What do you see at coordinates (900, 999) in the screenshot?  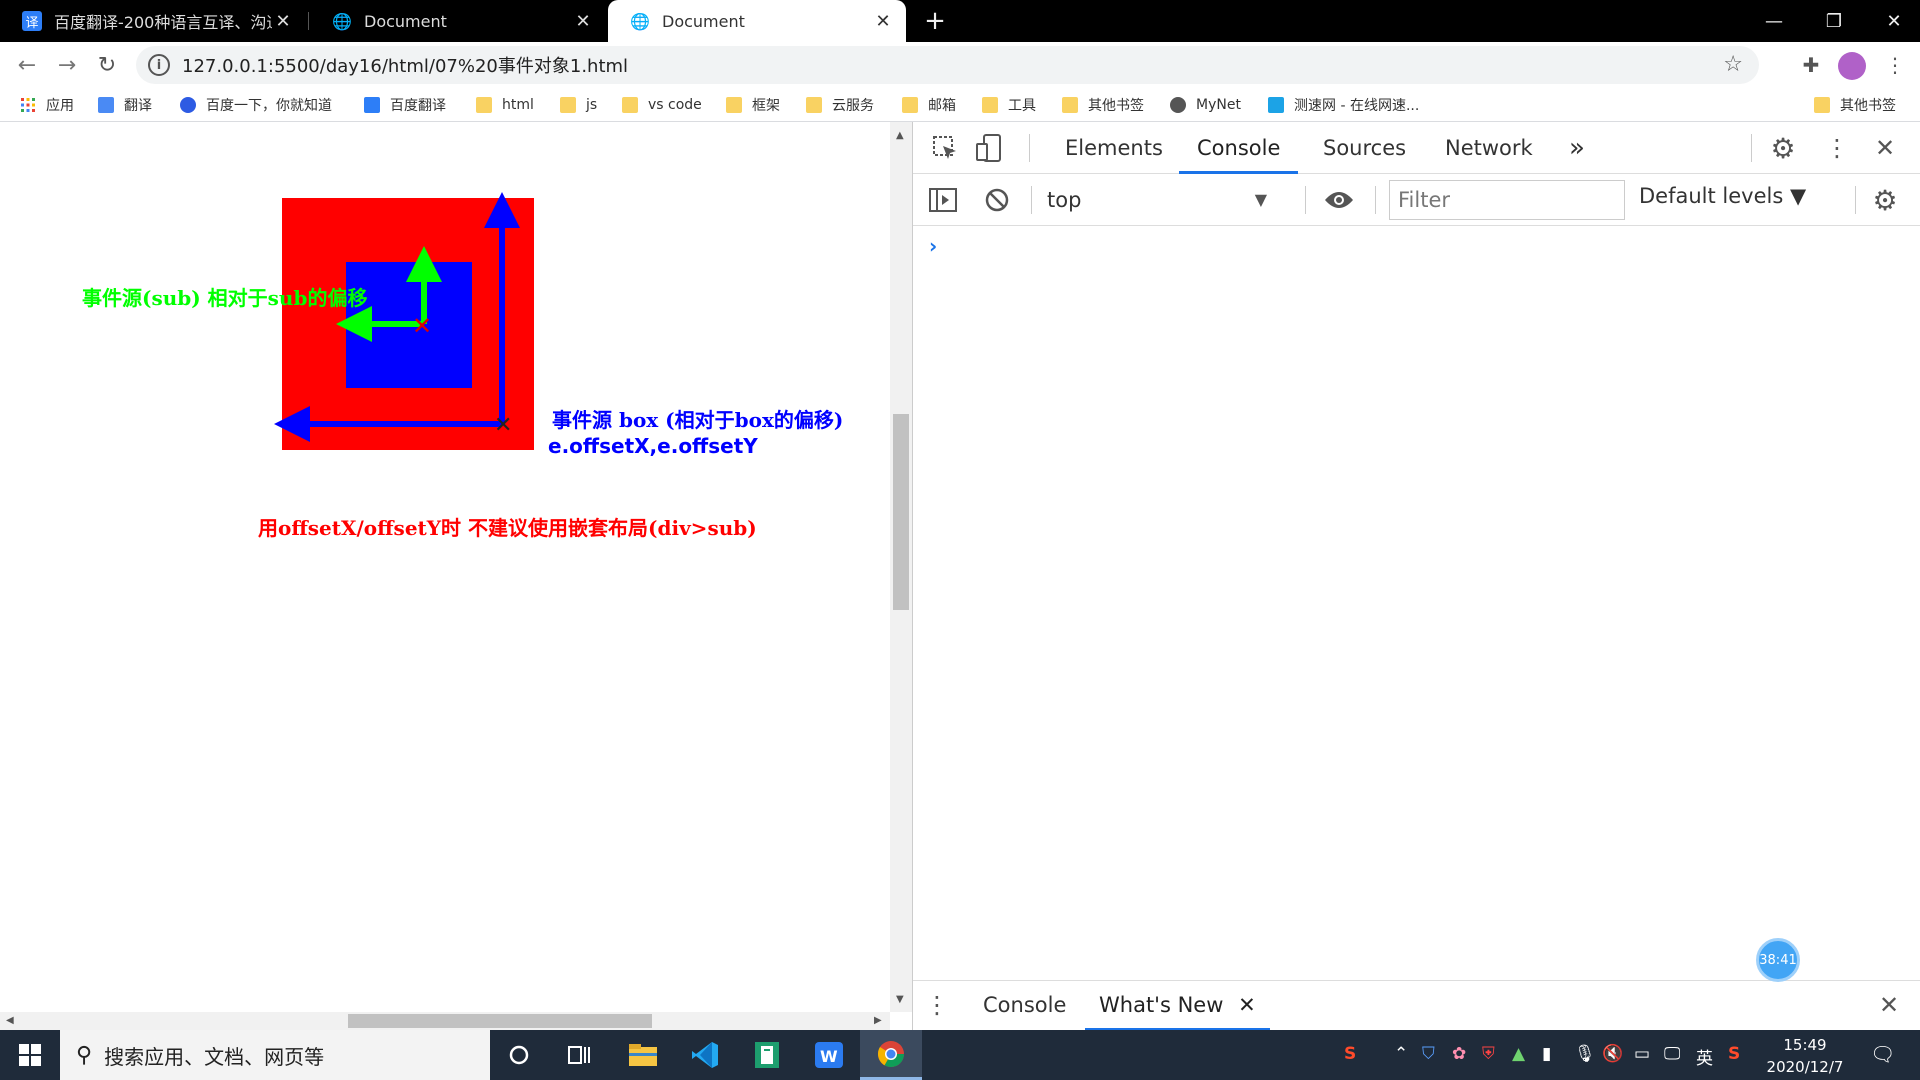 I see `scroll-down-icon: ▼` at bounding box center [900, 999].